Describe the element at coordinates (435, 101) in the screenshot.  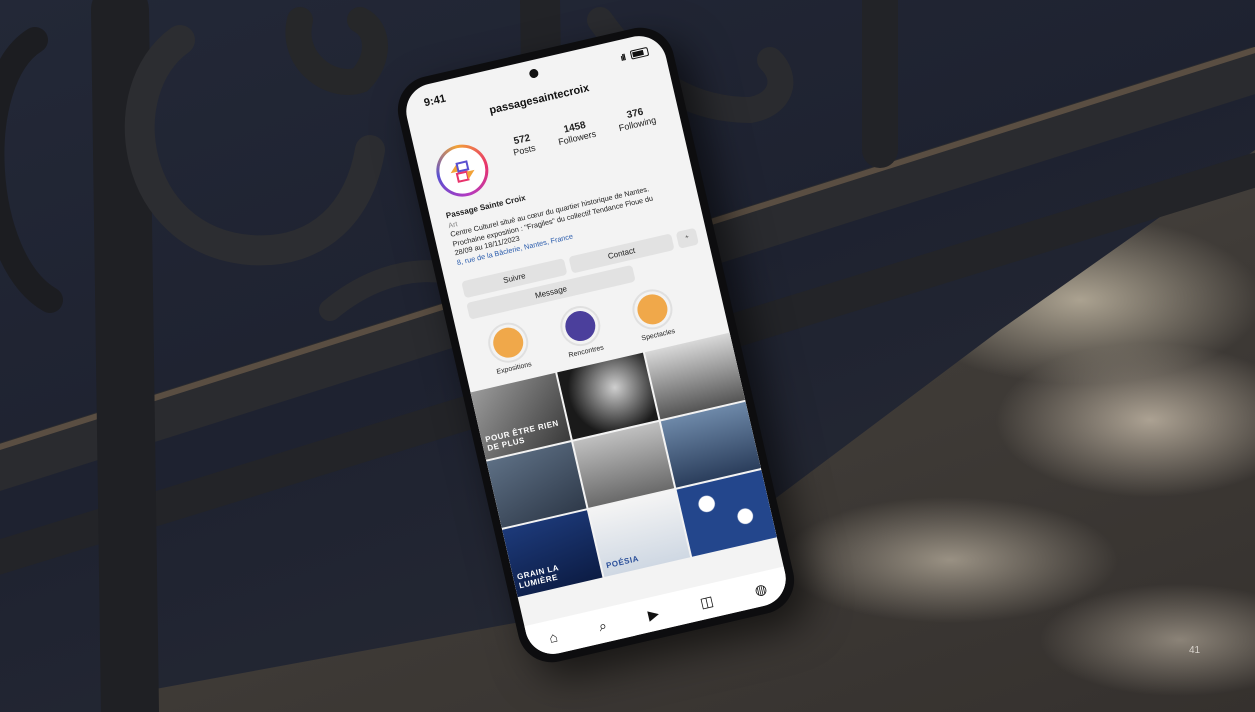
I see `status-time: 9:41` at that location.